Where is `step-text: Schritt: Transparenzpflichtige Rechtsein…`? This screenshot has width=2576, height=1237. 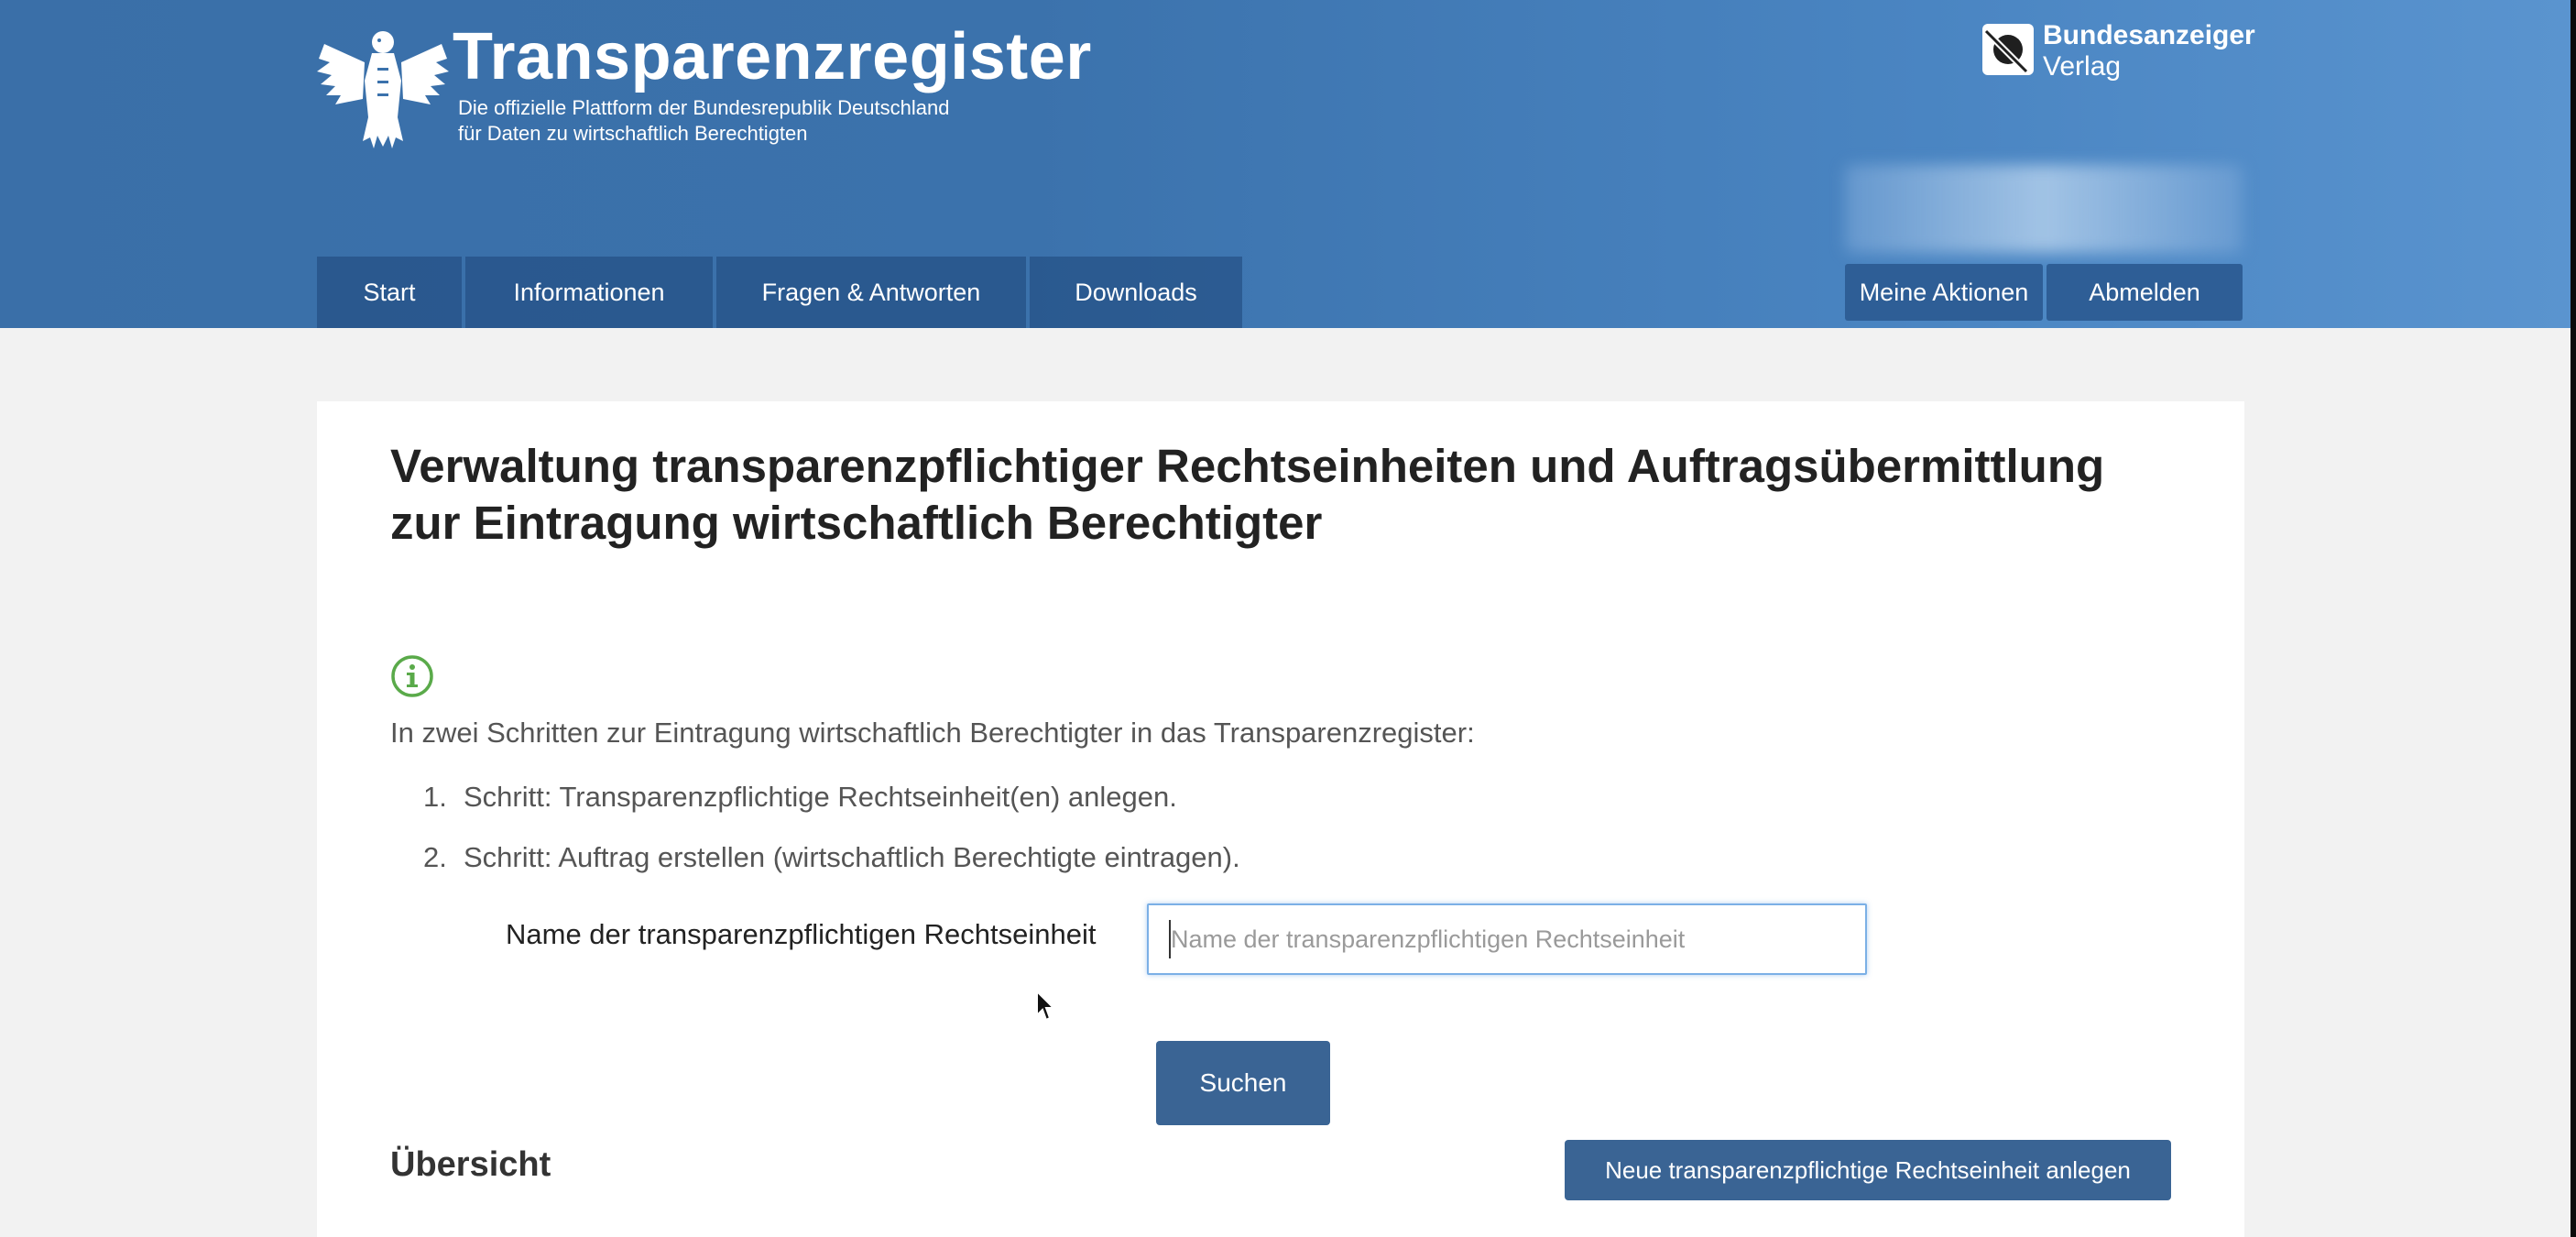
step-text: Schritt: Transparenzpflichtige Rechtsein… is located at coordinates (821, 797).